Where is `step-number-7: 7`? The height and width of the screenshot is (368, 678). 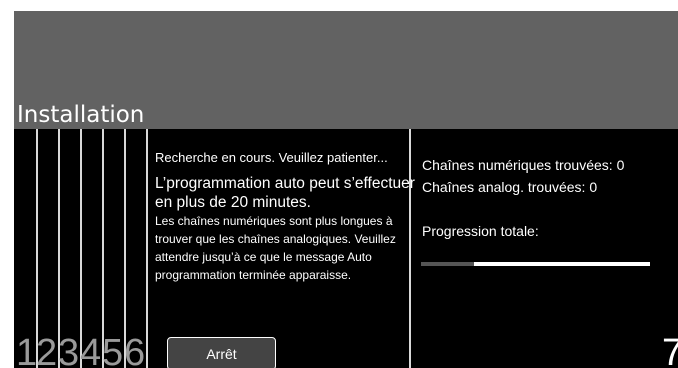
step-number-7: 7 is located at coordinates (670, 350).